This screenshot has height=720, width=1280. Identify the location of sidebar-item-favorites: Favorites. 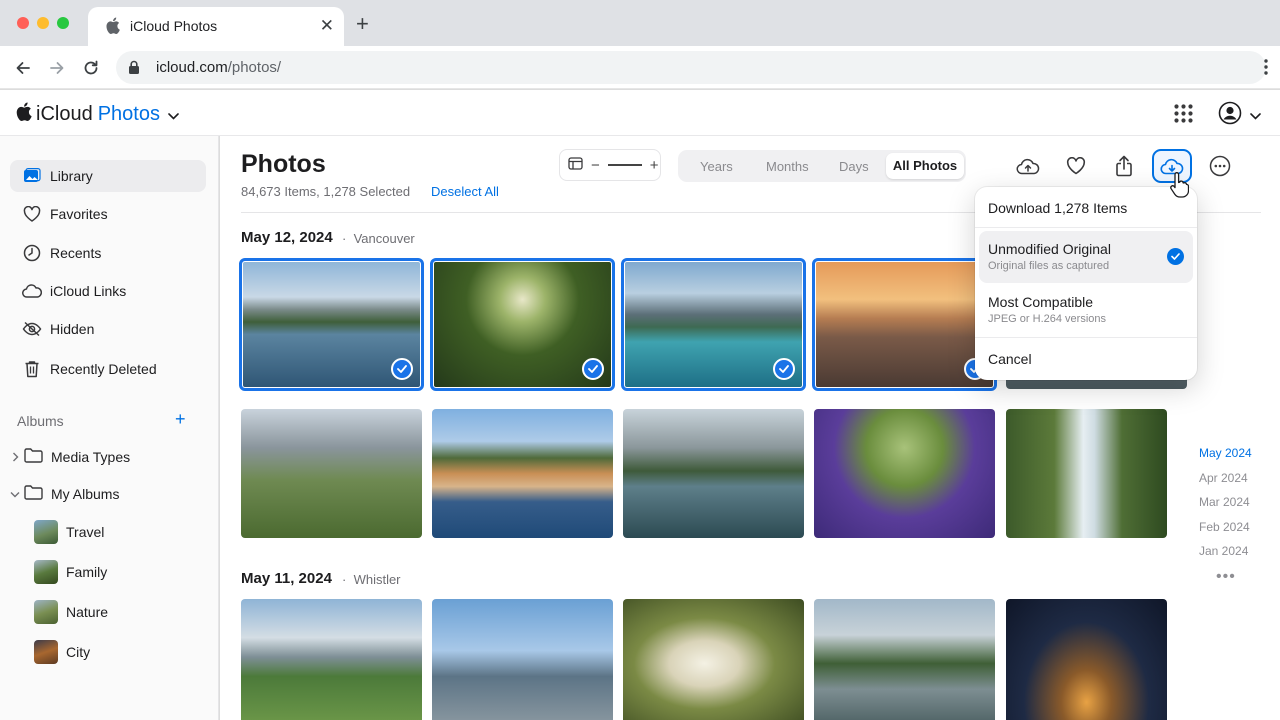
(108, 214).